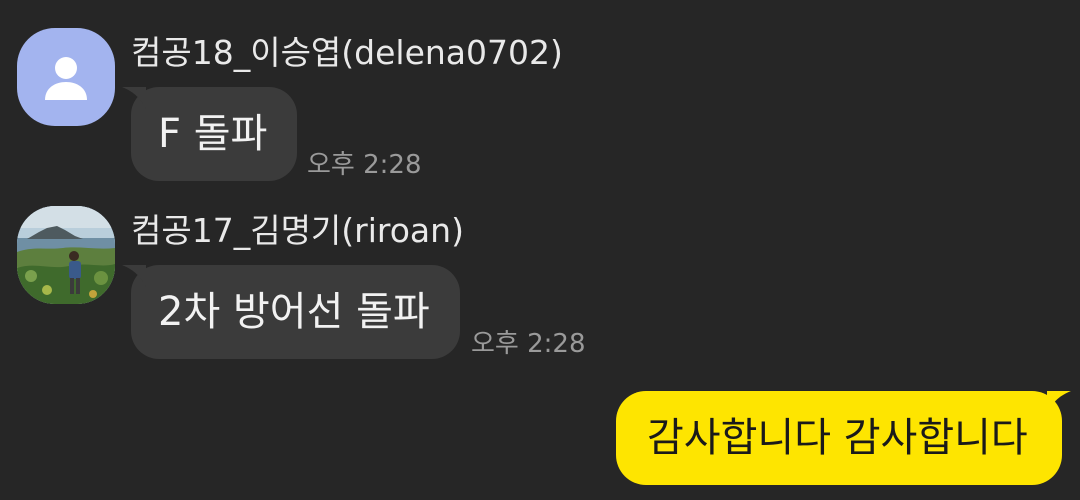 The width and height of the screenshot is (1080, 500). What do you see at coordinates (347, 52) in the screenshot?
I see `sender-name: 컴공18_이승엽(delena0702)` at bounding box center [347, 52].